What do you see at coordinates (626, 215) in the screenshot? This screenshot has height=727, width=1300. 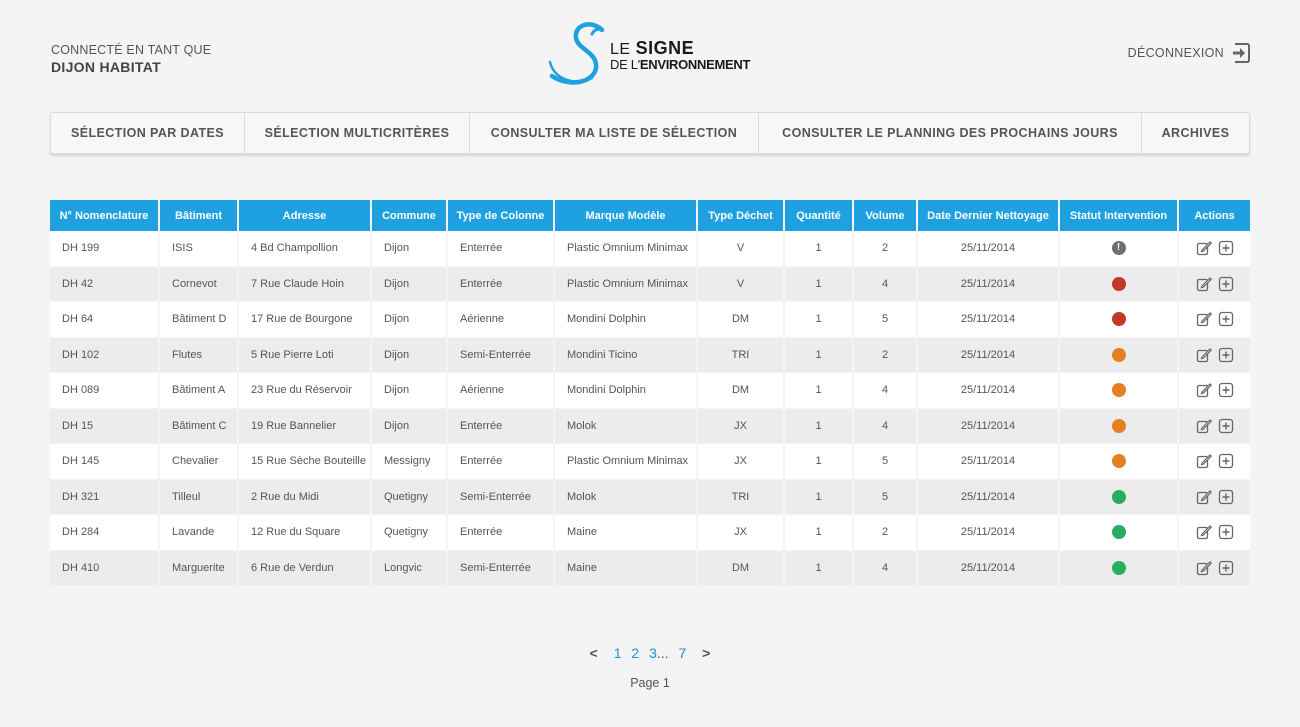 I see `col-header-marque-modele: Marque Modèle` at bounding box center [626, 215].